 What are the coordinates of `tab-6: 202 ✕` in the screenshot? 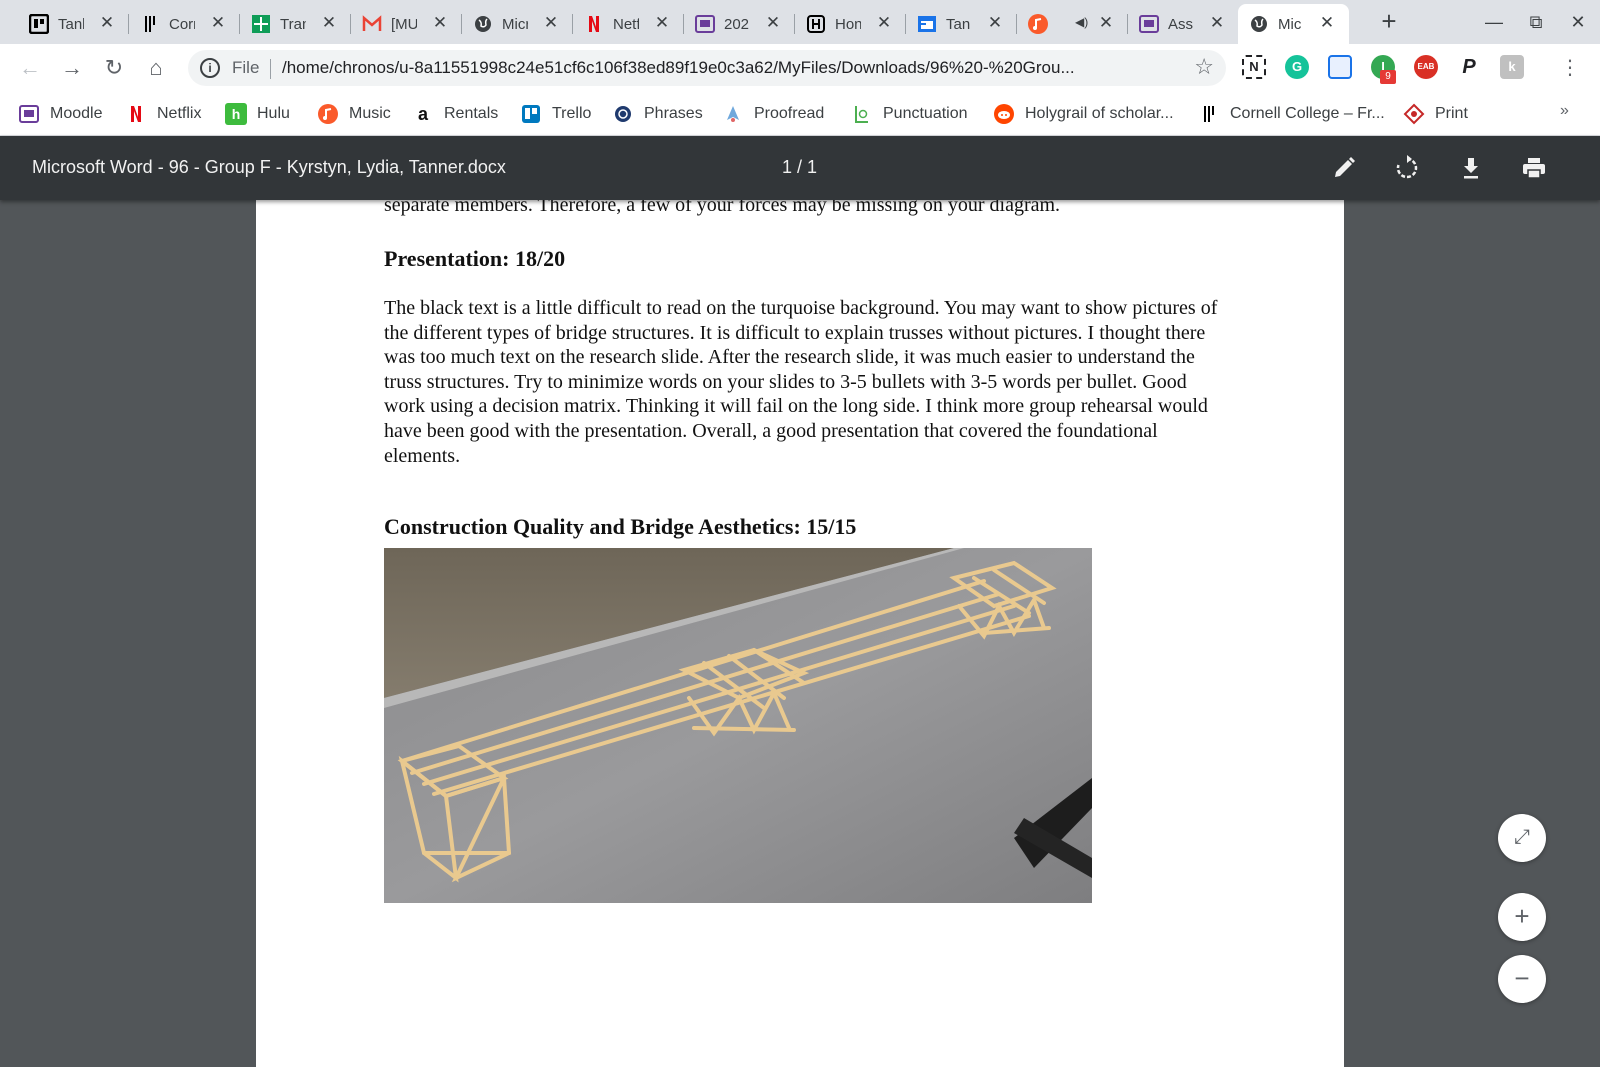 It's located at (739, 24).